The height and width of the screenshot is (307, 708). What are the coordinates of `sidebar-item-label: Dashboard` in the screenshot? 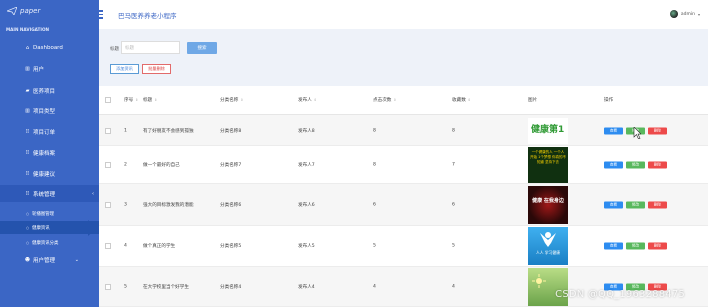 It's located at (48, 47).